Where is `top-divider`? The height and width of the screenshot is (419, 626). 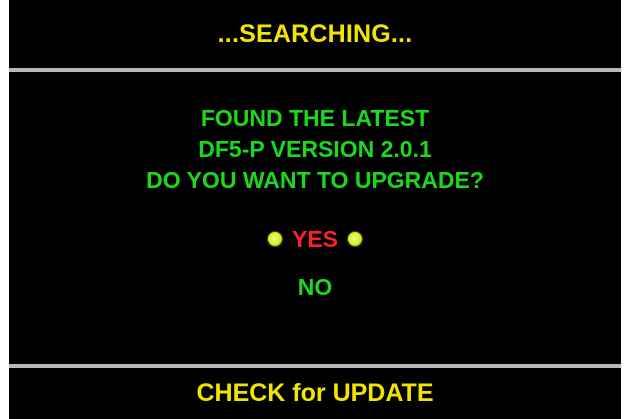 top-divider is located at coordinates (315, 70).